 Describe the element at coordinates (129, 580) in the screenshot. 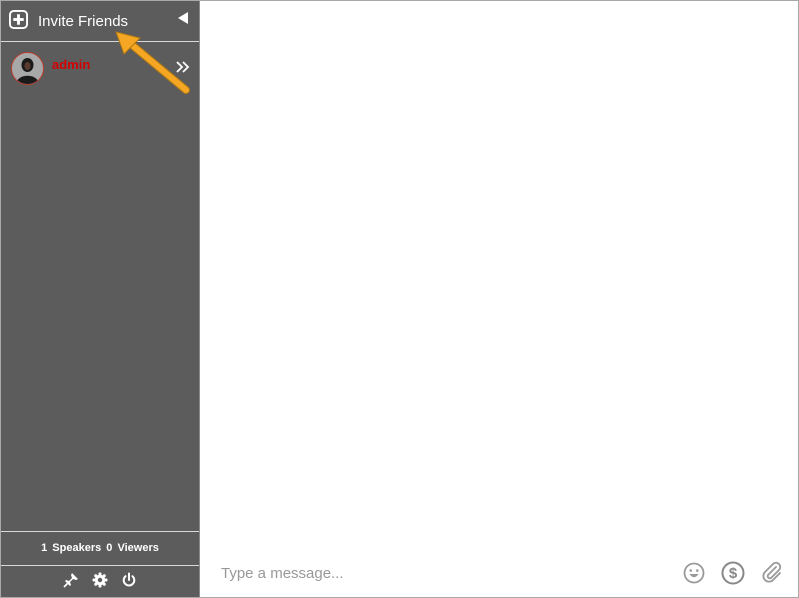

I see `power-icon` at that location.